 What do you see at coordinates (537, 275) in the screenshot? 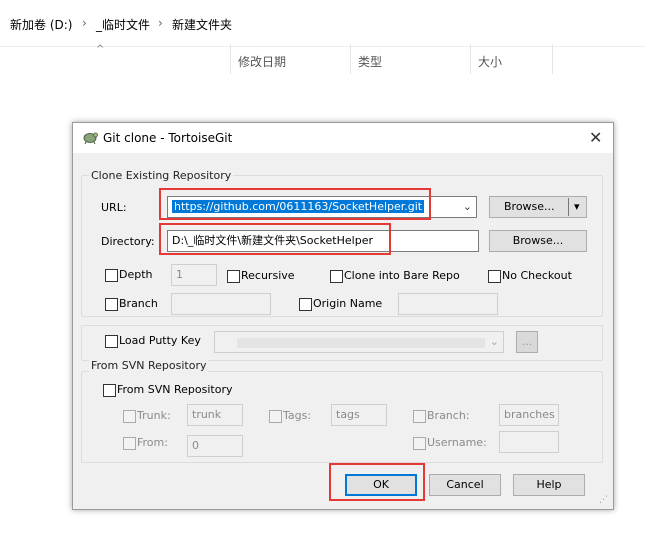
I see `no-checkout-label: No Checkout` at bounding box center [537, 275].